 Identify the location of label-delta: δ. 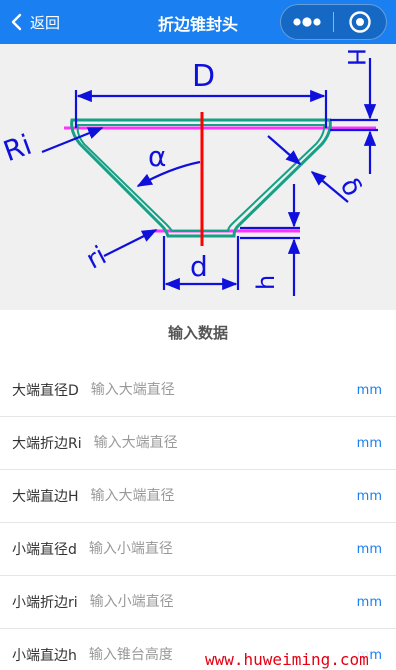
(351, 187).